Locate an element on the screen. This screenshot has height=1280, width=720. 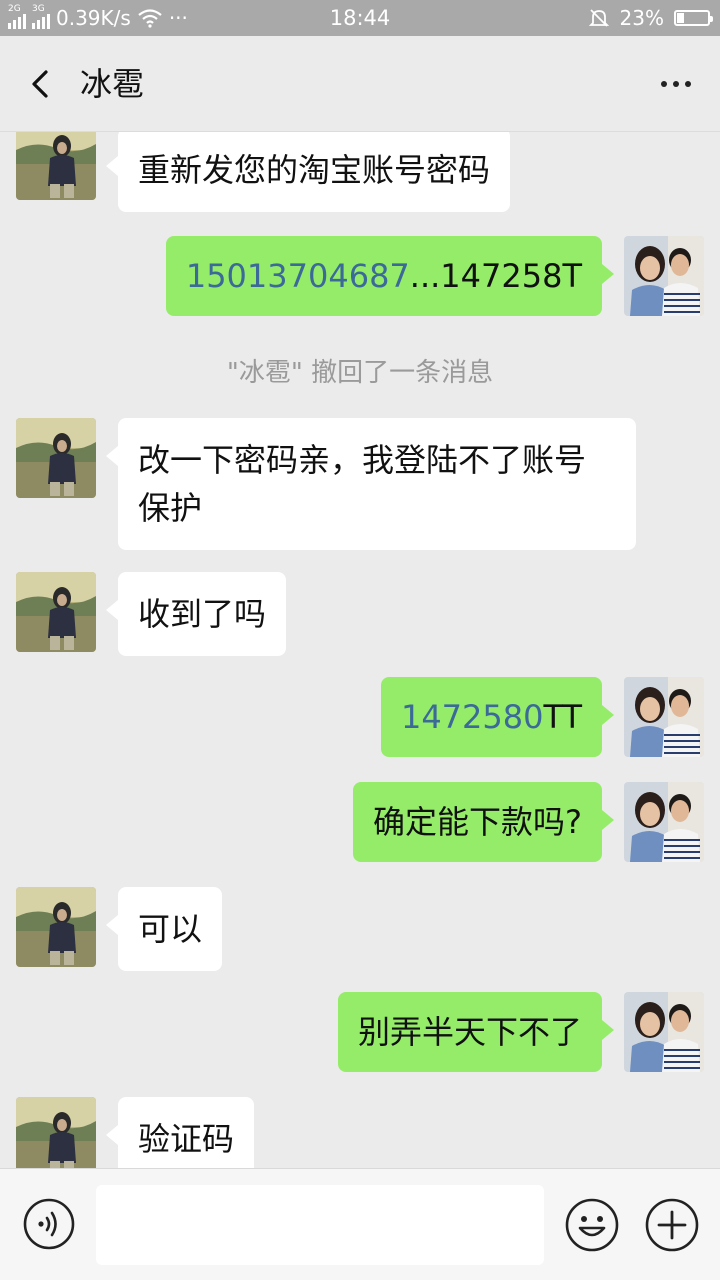
phone-number-link: 15013704687 is located at coordinates (298, 276).